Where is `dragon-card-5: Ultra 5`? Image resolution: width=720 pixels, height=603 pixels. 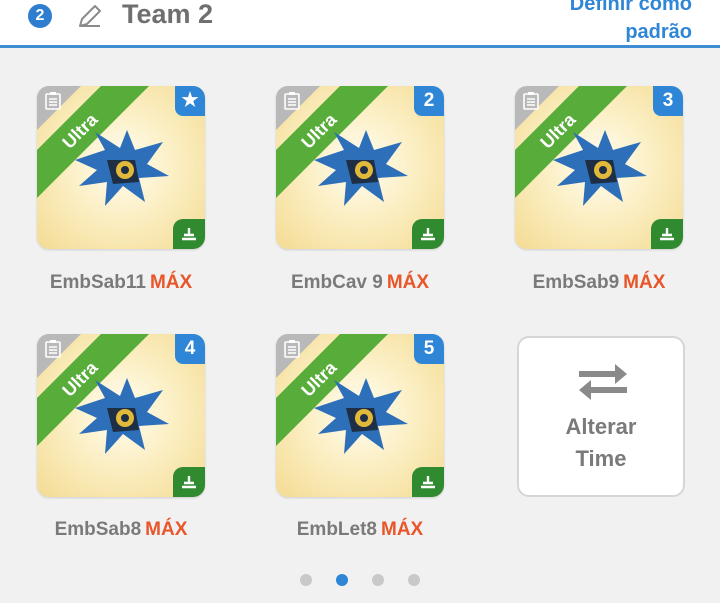
dragon-card-5: Ultra 5 is located at coordinates (360, 415).